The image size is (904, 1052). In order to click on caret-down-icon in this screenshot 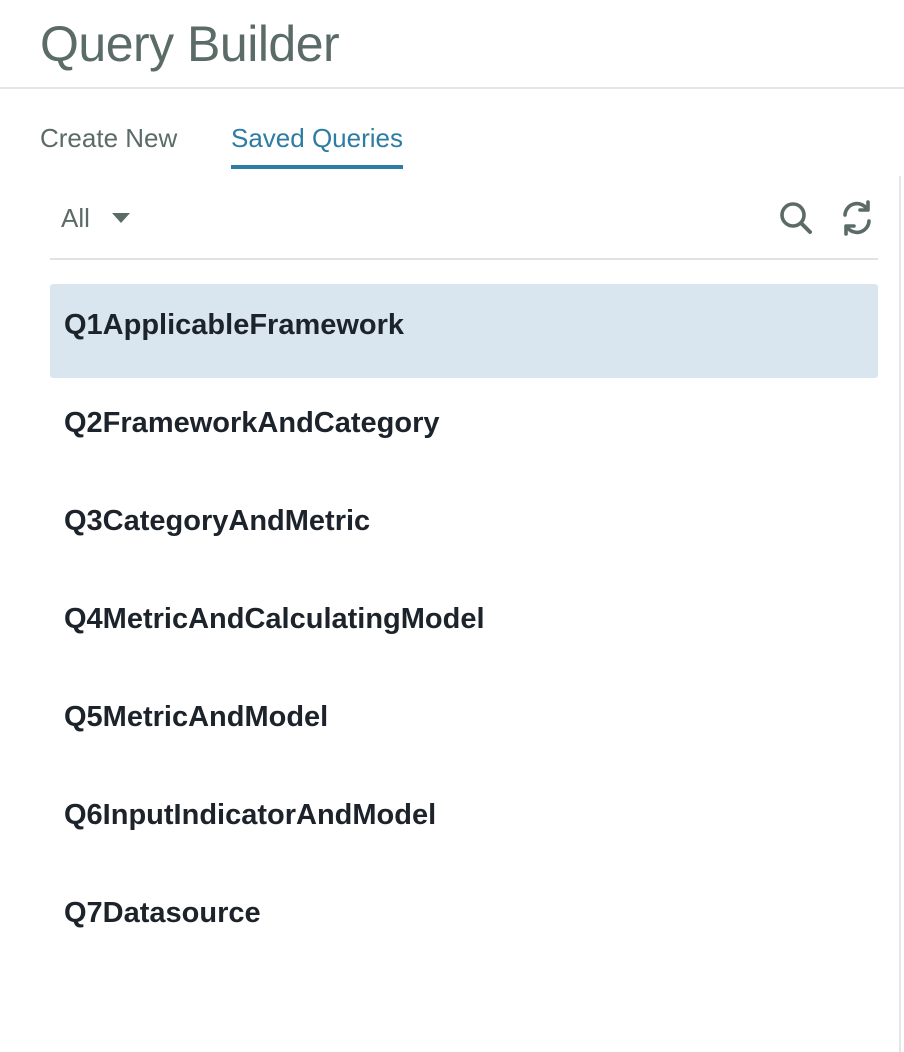, I will do `click(120, 218)`.